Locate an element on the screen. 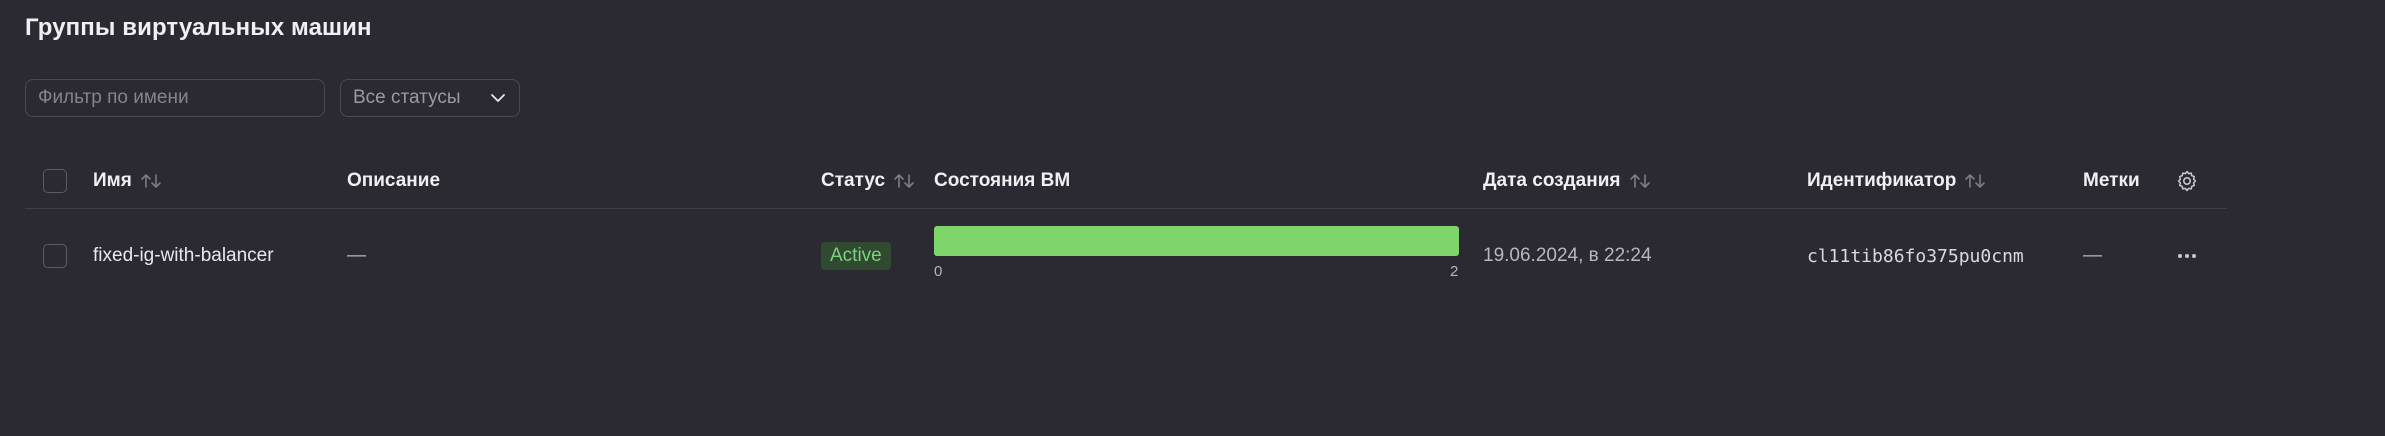  status-cell: Active is located at coordinates (856, 256).